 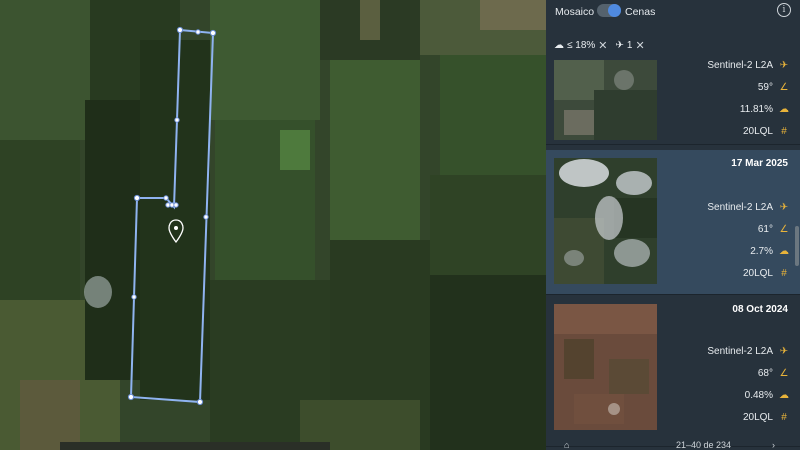 I want to click on cloud-row: 11.81% ☁, so click(x=765, y=109).